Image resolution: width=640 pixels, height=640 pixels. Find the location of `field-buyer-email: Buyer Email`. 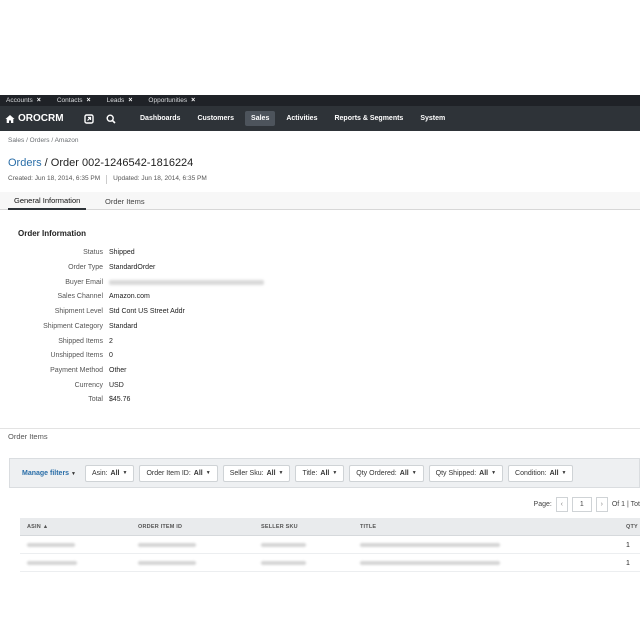

field-buyer-email: Buyer Email is located at coordinates (200, 285).